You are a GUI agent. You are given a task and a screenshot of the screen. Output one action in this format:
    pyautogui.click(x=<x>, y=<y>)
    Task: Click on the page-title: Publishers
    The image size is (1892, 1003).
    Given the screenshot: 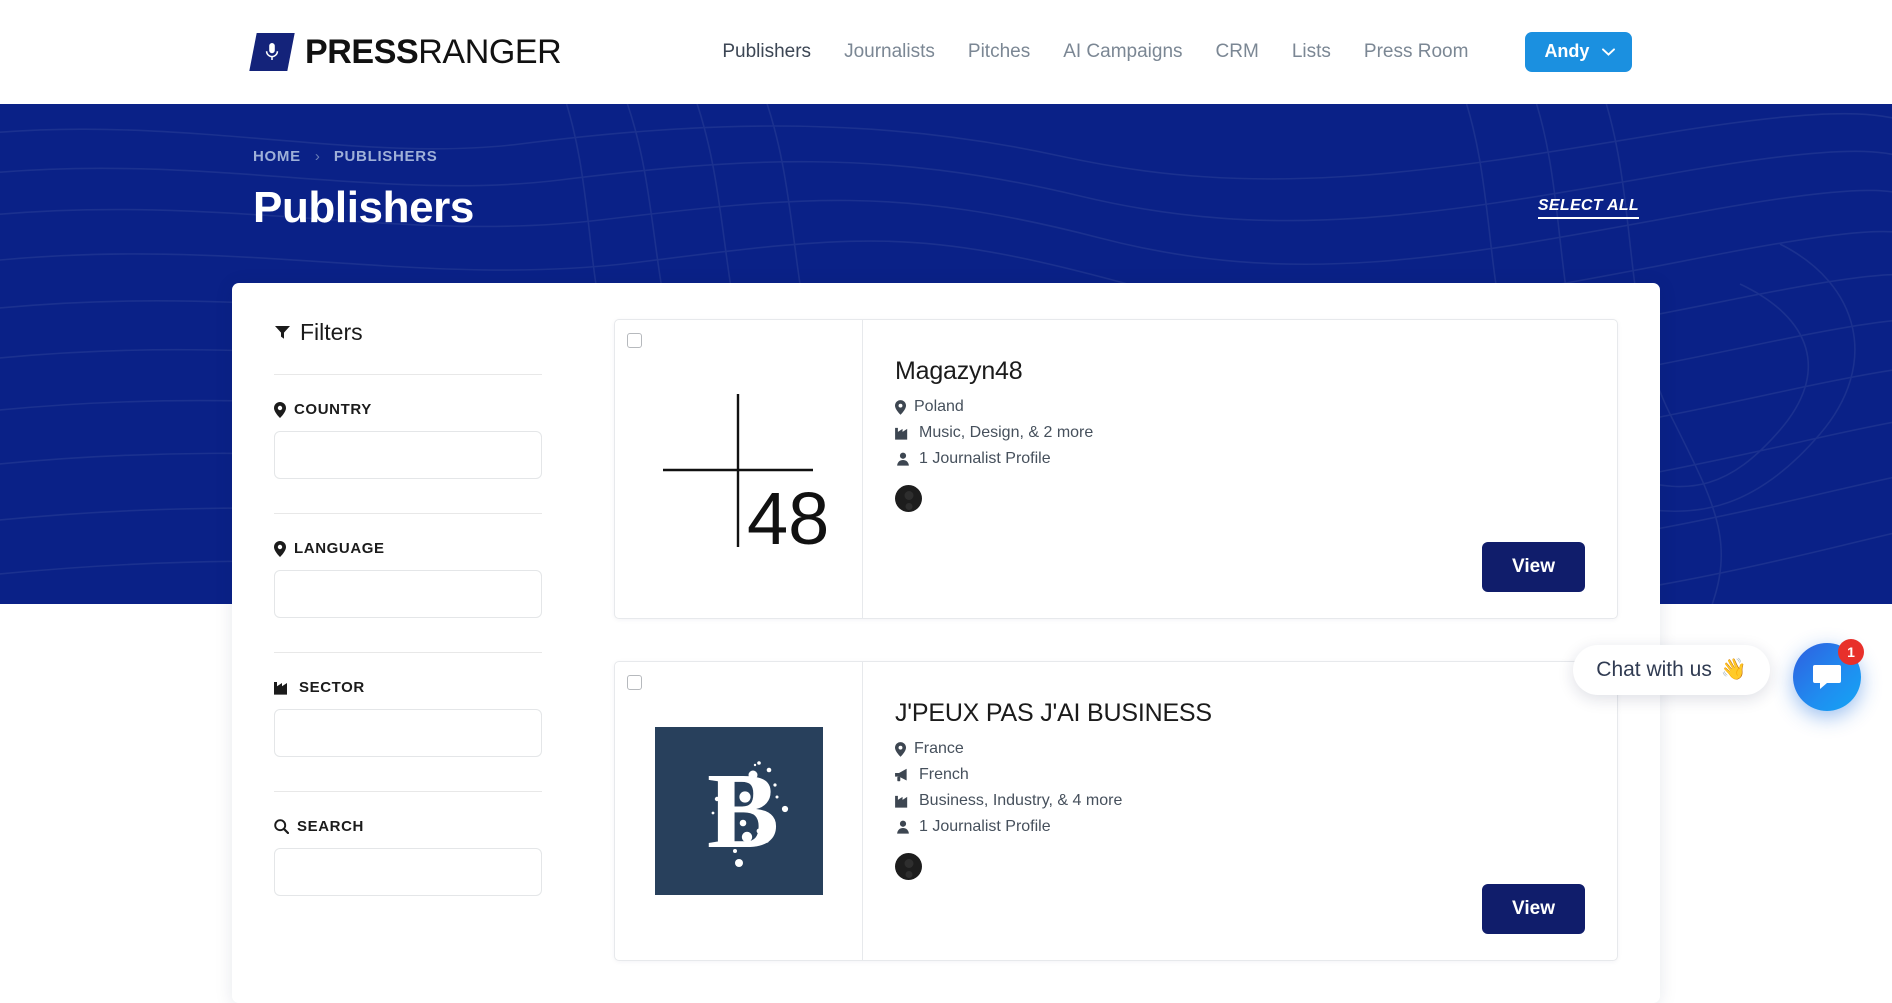 What is the action you would take?
    pyautogui.click(x=363, y=208)
    